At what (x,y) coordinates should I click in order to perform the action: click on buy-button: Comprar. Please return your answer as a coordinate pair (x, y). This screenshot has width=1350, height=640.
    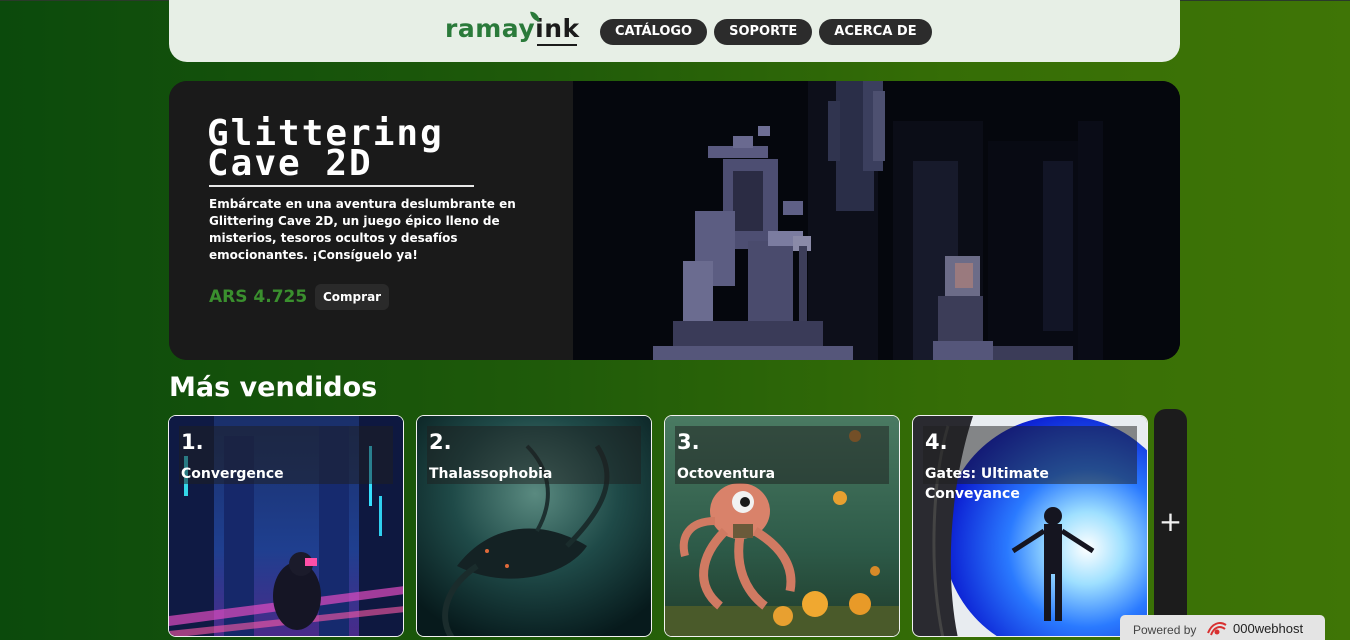
    Looking at the image, I should click on (352, 297).